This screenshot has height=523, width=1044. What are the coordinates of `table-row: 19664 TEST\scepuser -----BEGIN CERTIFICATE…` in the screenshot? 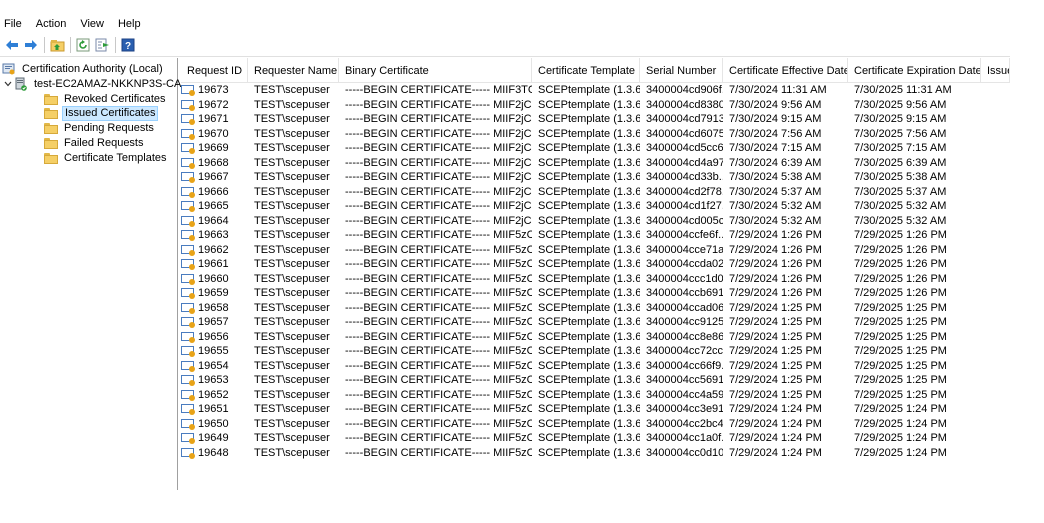 It's located at (595, 221).